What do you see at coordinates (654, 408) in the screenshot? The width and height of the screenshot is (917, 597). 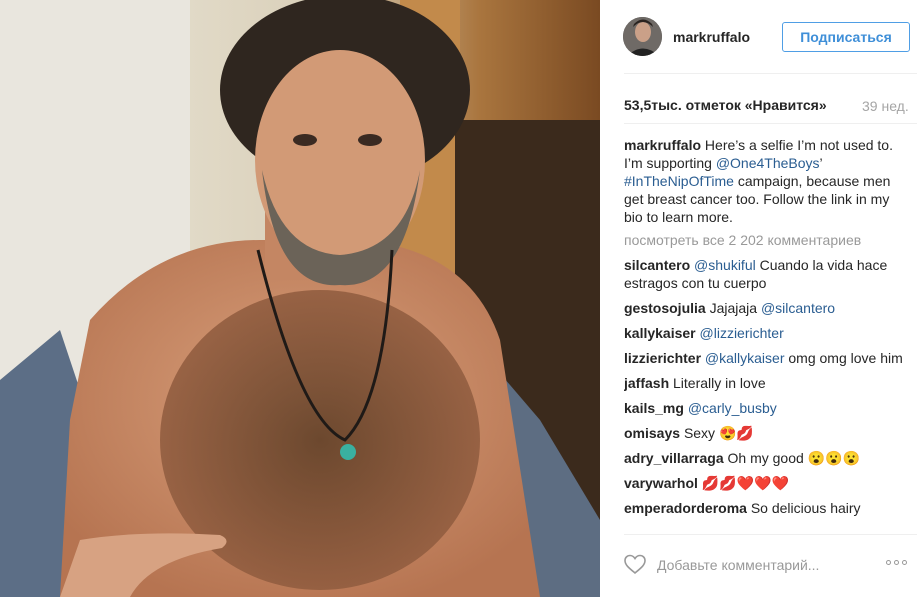 I see `comment-username: kails_mg` at bounding box center [654, 408].